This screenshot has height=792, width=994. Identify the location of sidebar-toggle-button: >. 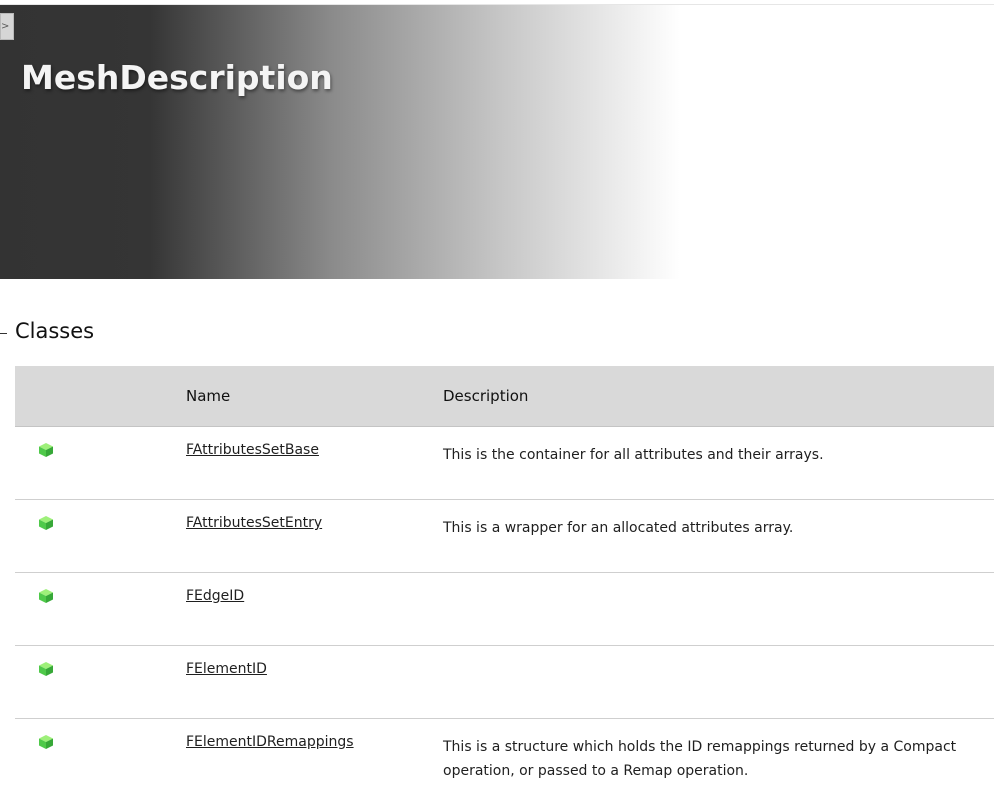
(7, 26).